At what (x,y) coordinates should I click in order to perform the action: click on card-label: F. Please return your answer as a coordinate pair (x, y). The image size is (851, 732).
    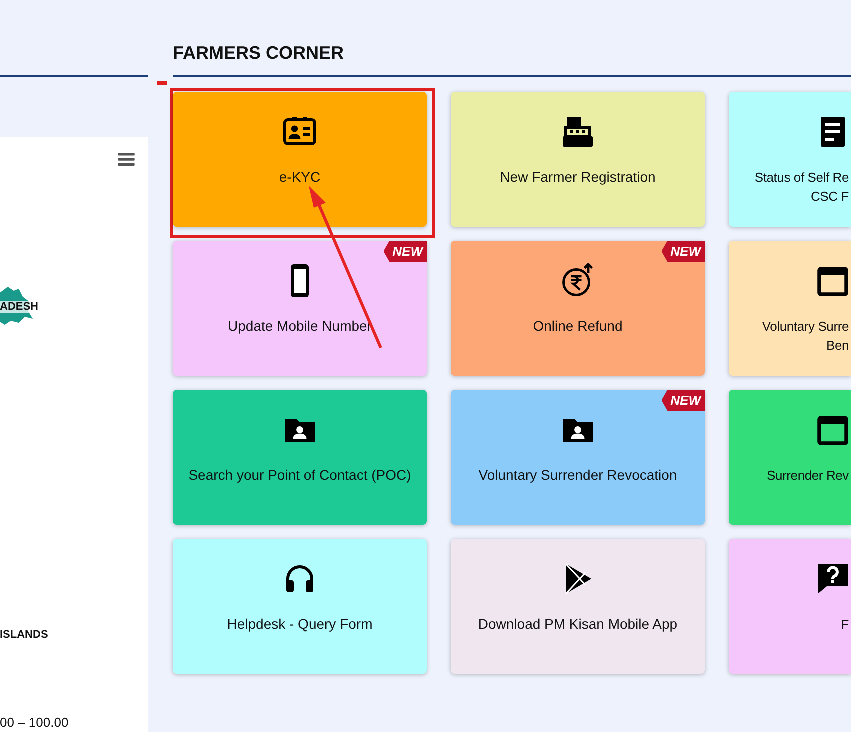
    Looking at the image, I should click on (845, 625).